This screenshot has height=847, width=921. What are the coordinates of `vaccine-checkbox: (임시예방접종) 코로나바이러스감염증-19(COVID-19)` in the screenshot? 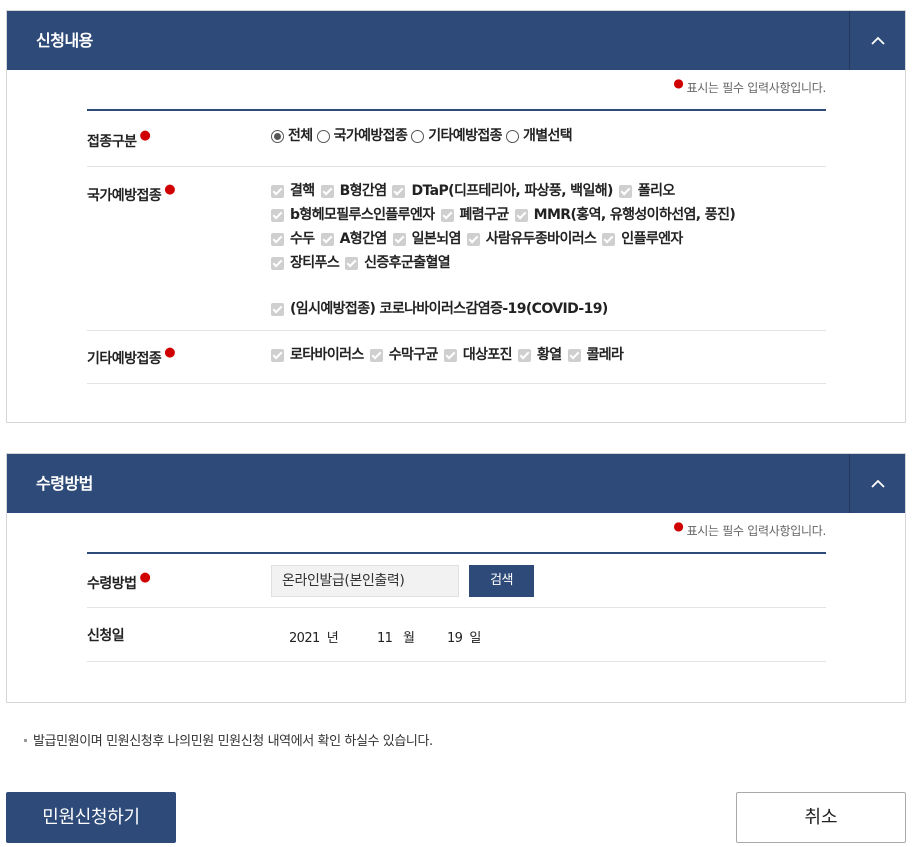 It's located at (439, 309).